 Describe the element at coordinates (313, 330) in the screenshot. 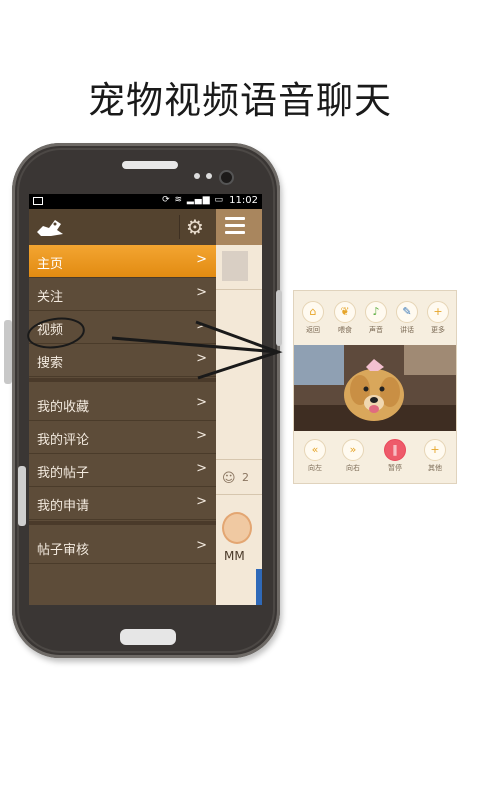

I see `button-caption: 返回` at that location.